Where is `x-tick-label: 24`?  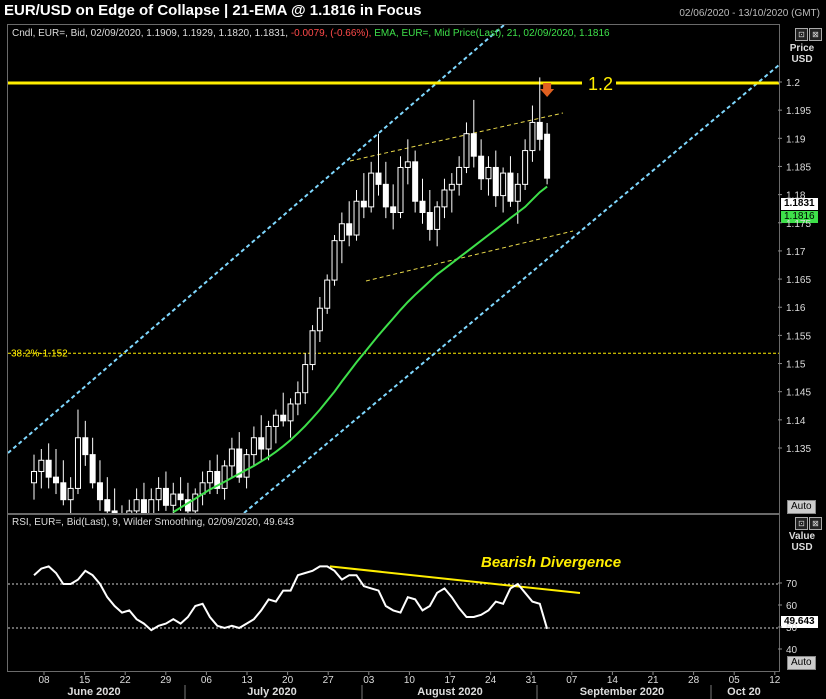
x-tick-label: 24 is located at coordinates (491, 680).